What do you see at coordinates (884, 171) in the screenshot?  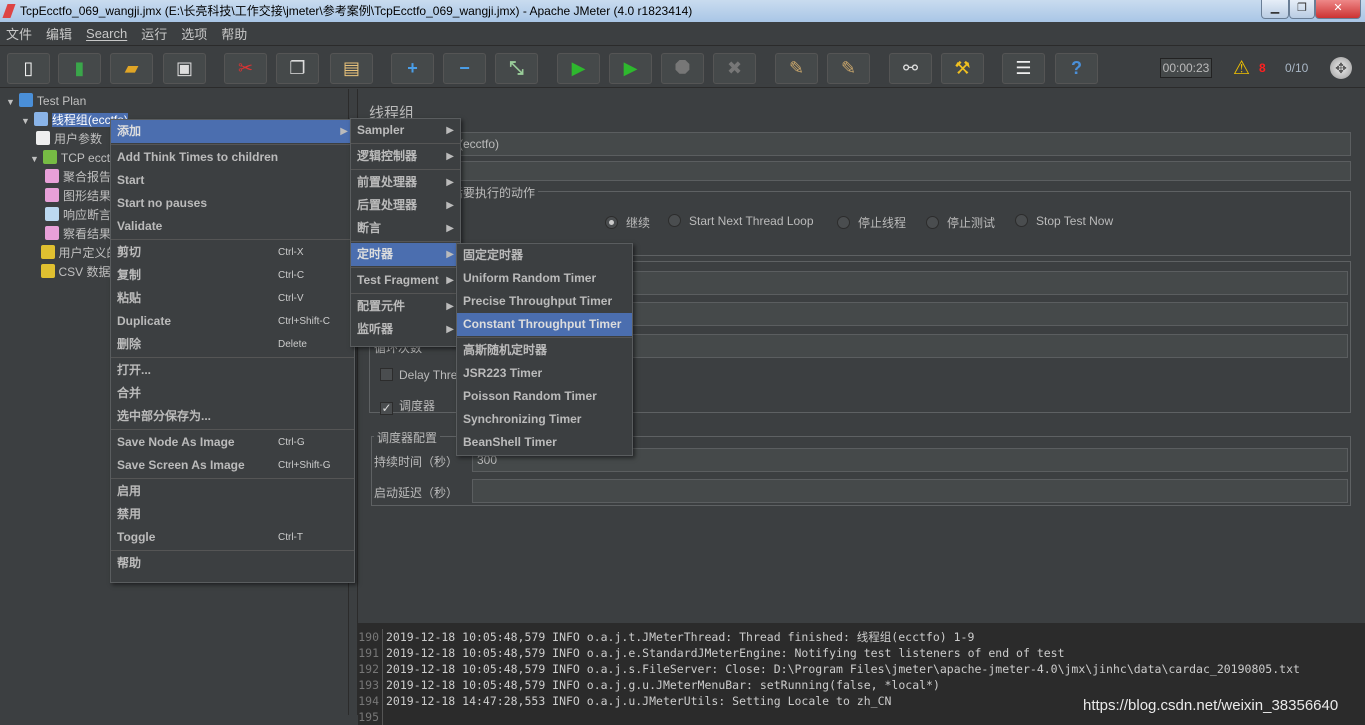 I see `comment-input` at bounding box center [884, 171].